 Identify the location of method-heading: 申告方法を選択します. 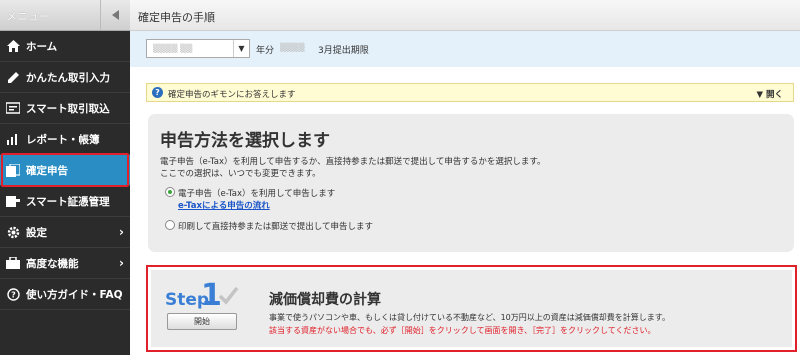
(245, 141).